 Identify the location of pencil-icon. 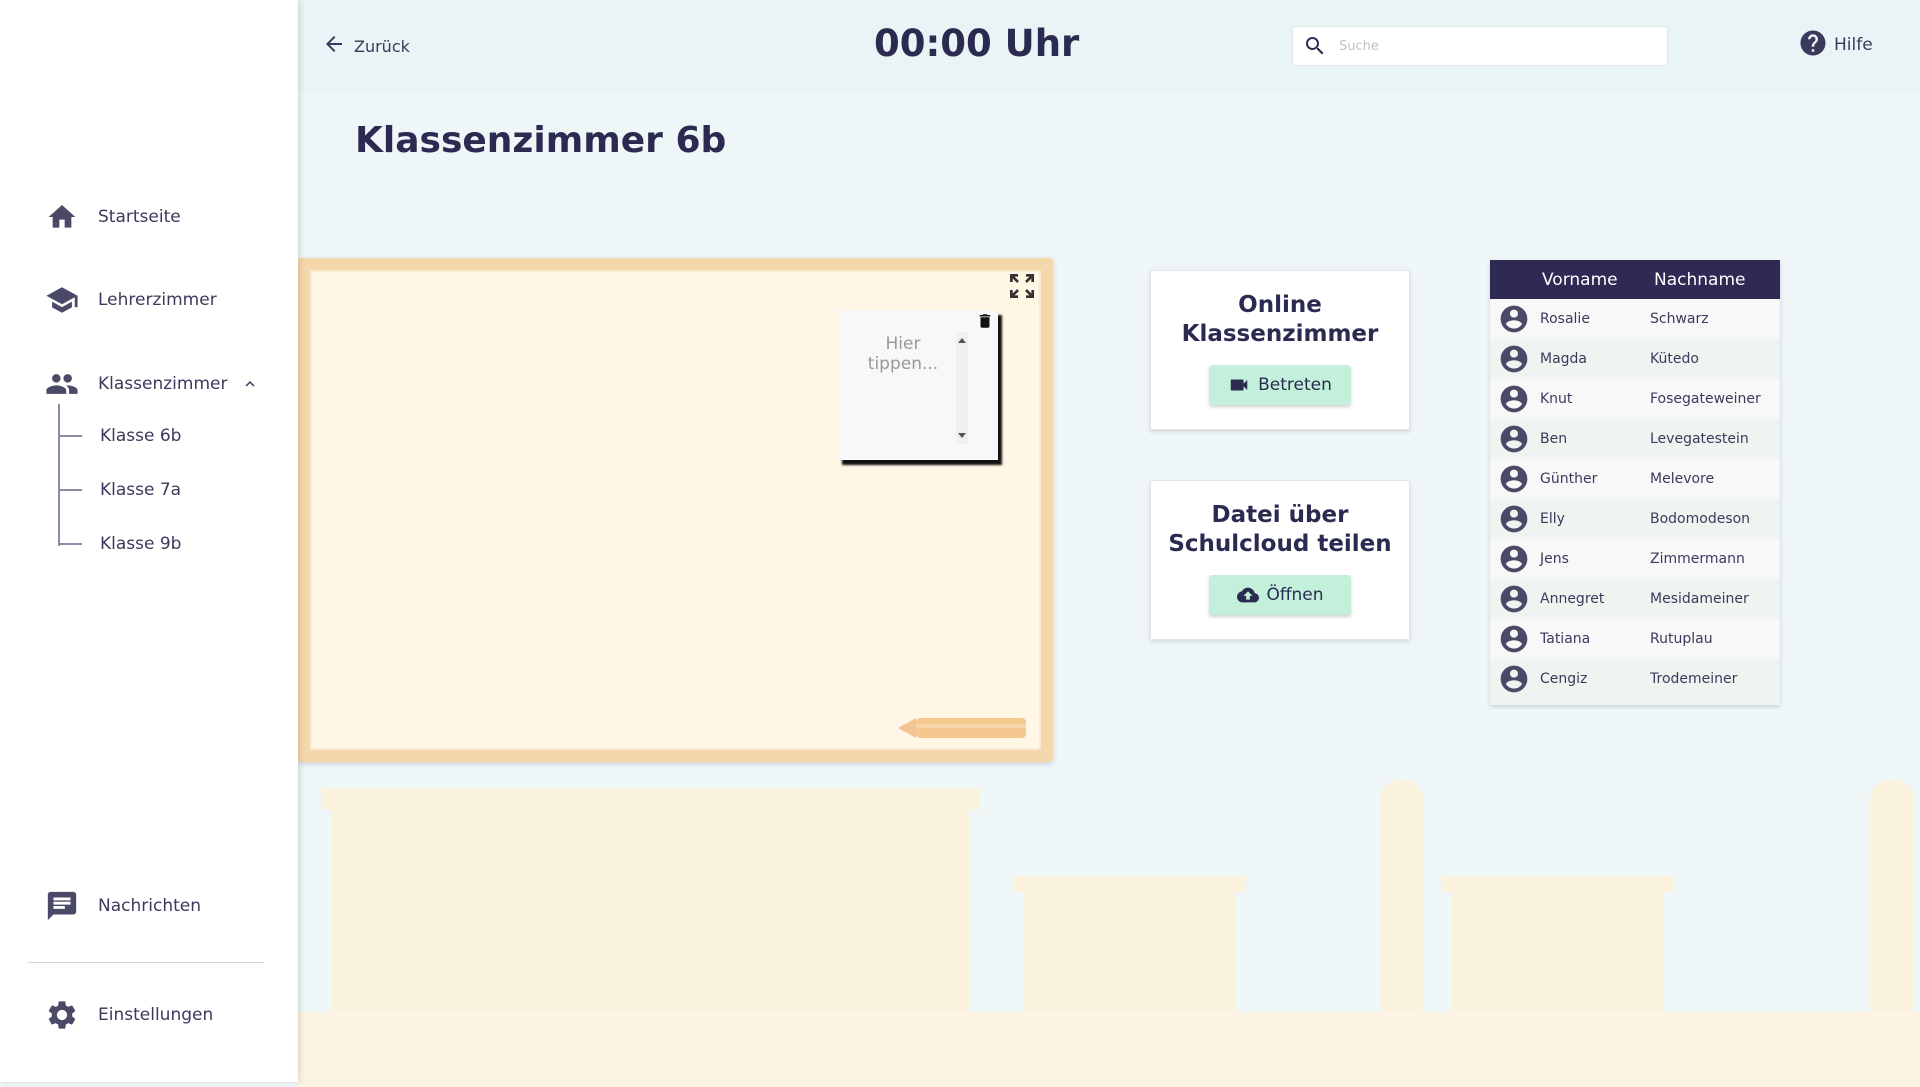
(963, 728).